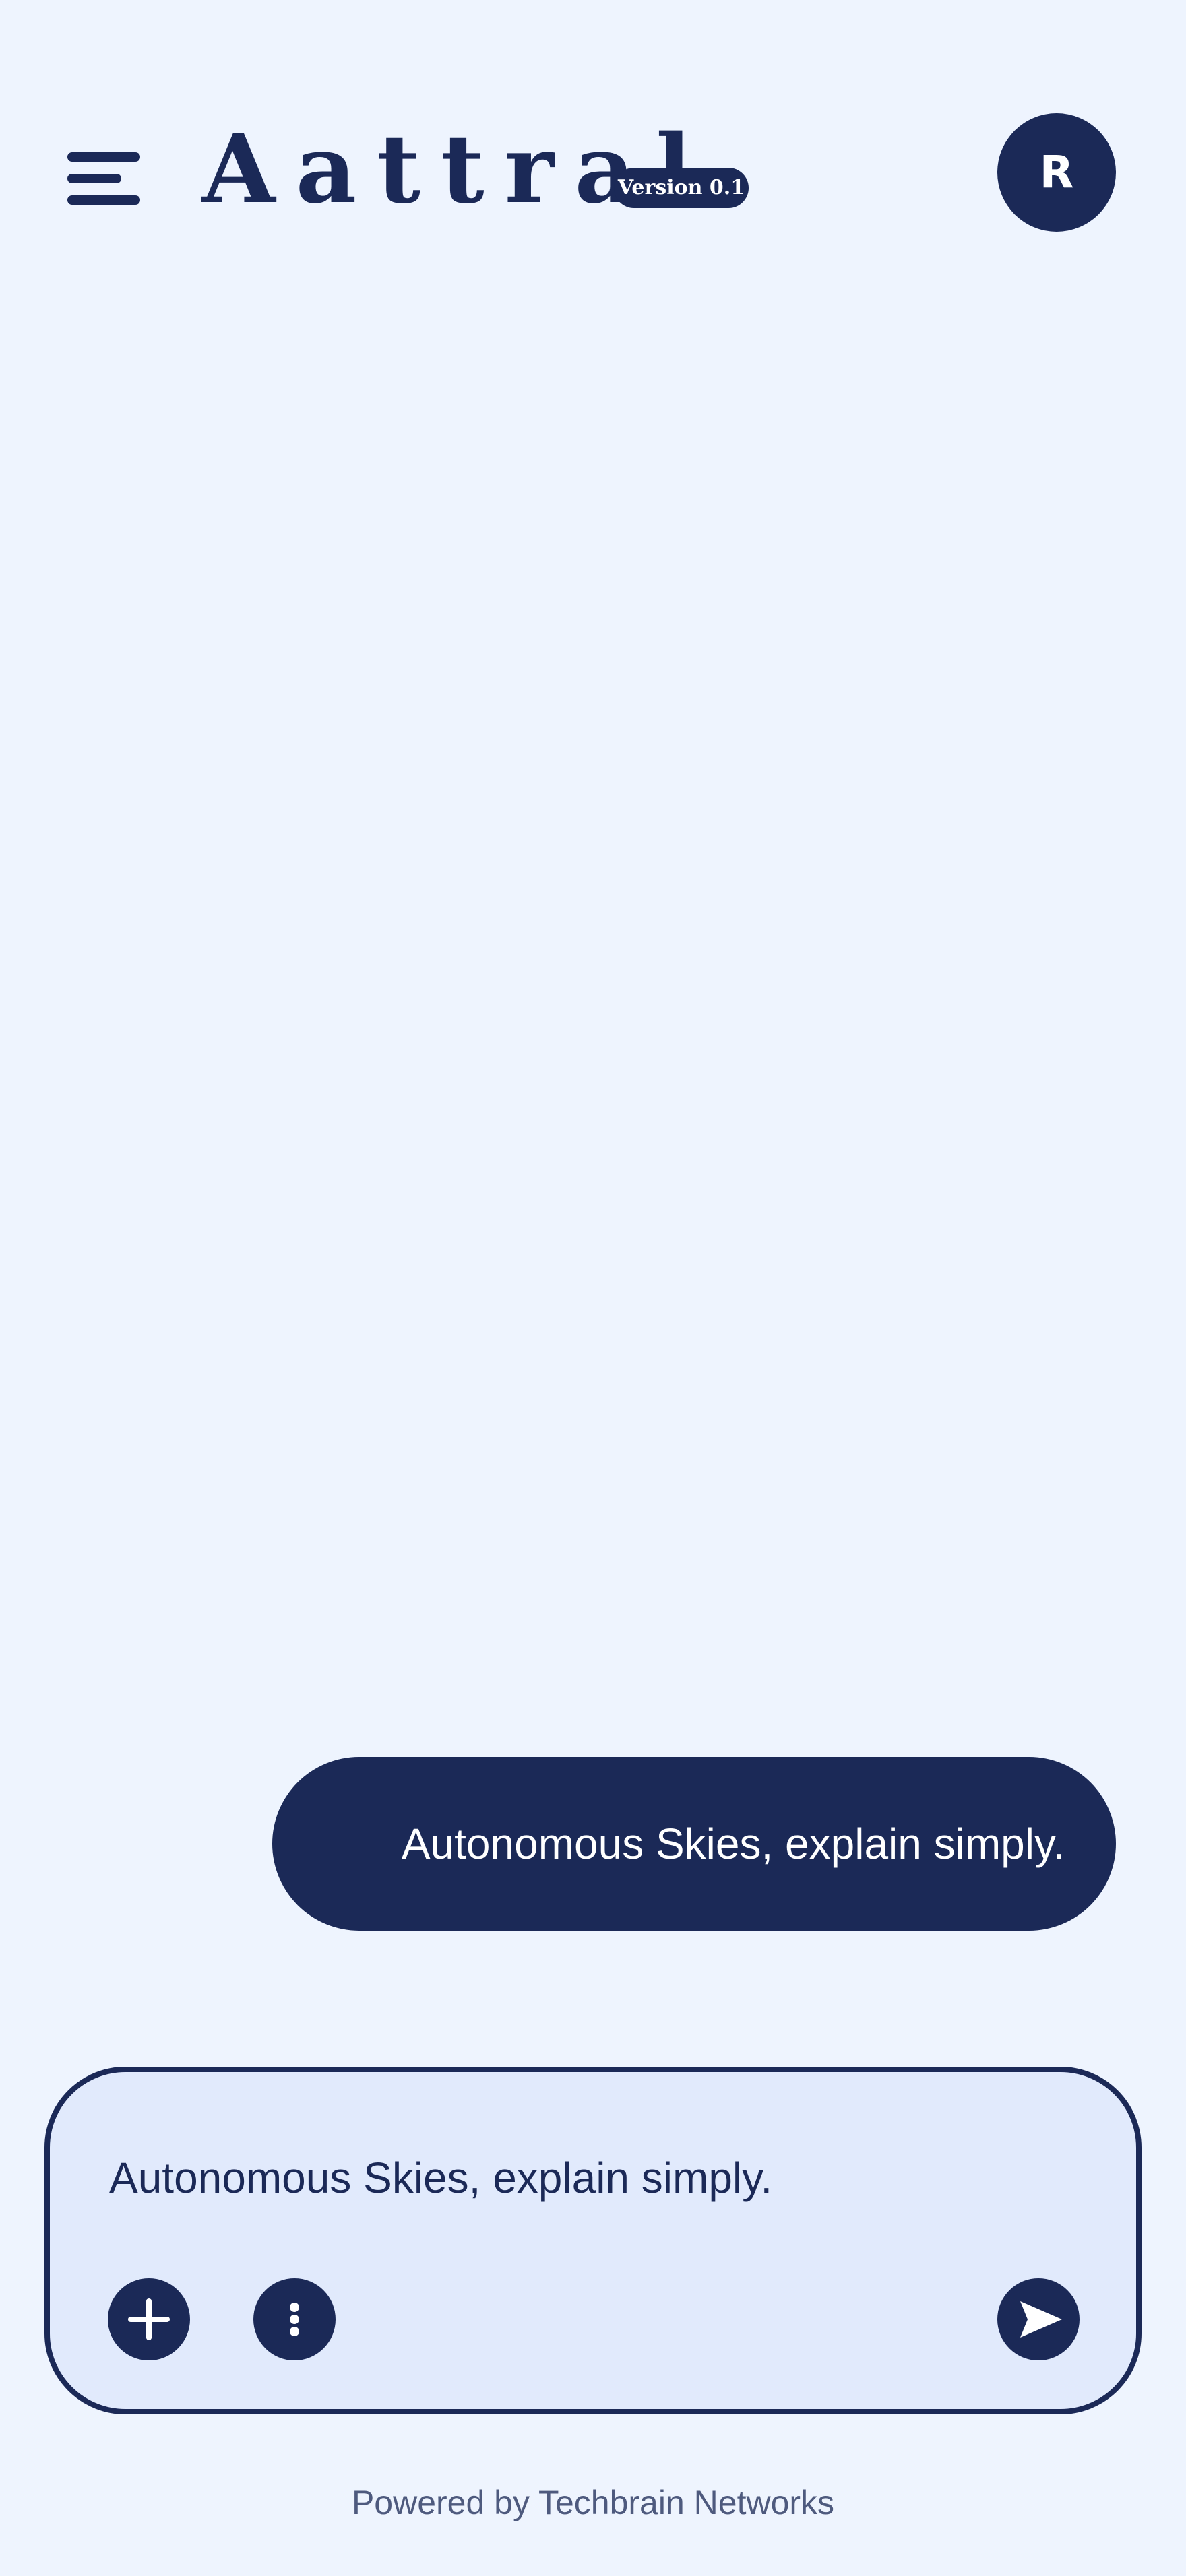 The height and width of the screenshot is (2576, 1186). What do you see at coordinates (103, 157) in the screenshot?
I see `hamburger-menu-icon` at bounding box center [103, 157].